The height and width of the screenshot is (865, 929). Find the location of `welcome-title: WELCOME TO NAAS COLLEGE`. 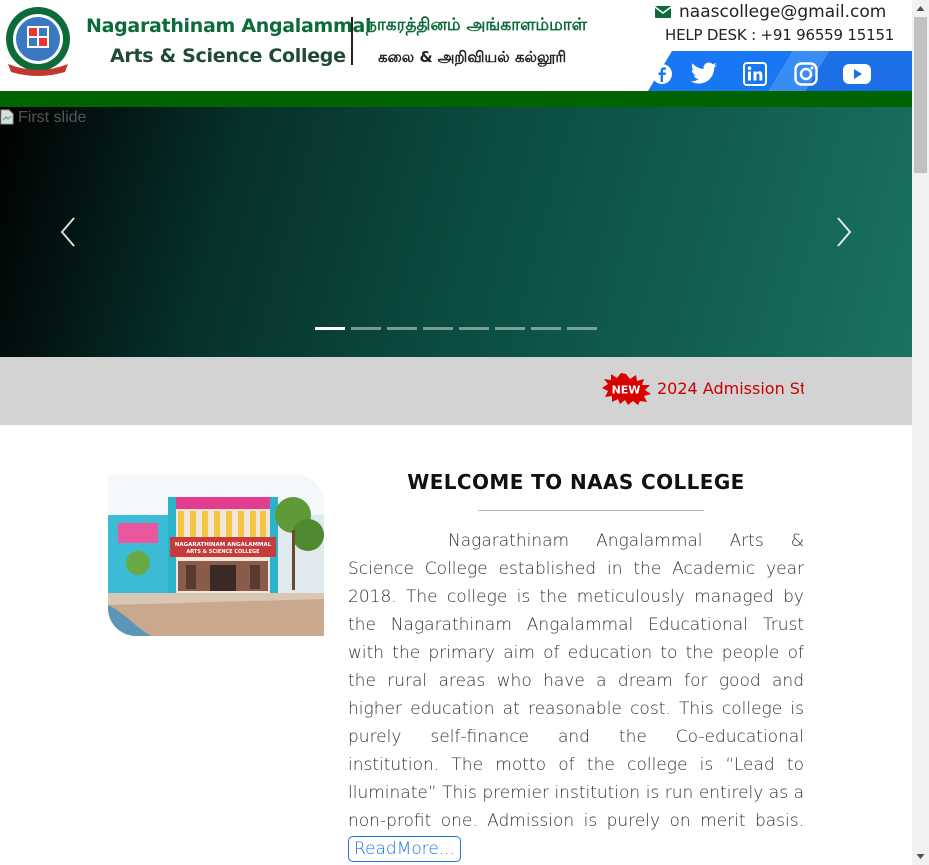

welcome-title: WELCOME TO NAAS COLLEGE is located at coordinates (576, 482).